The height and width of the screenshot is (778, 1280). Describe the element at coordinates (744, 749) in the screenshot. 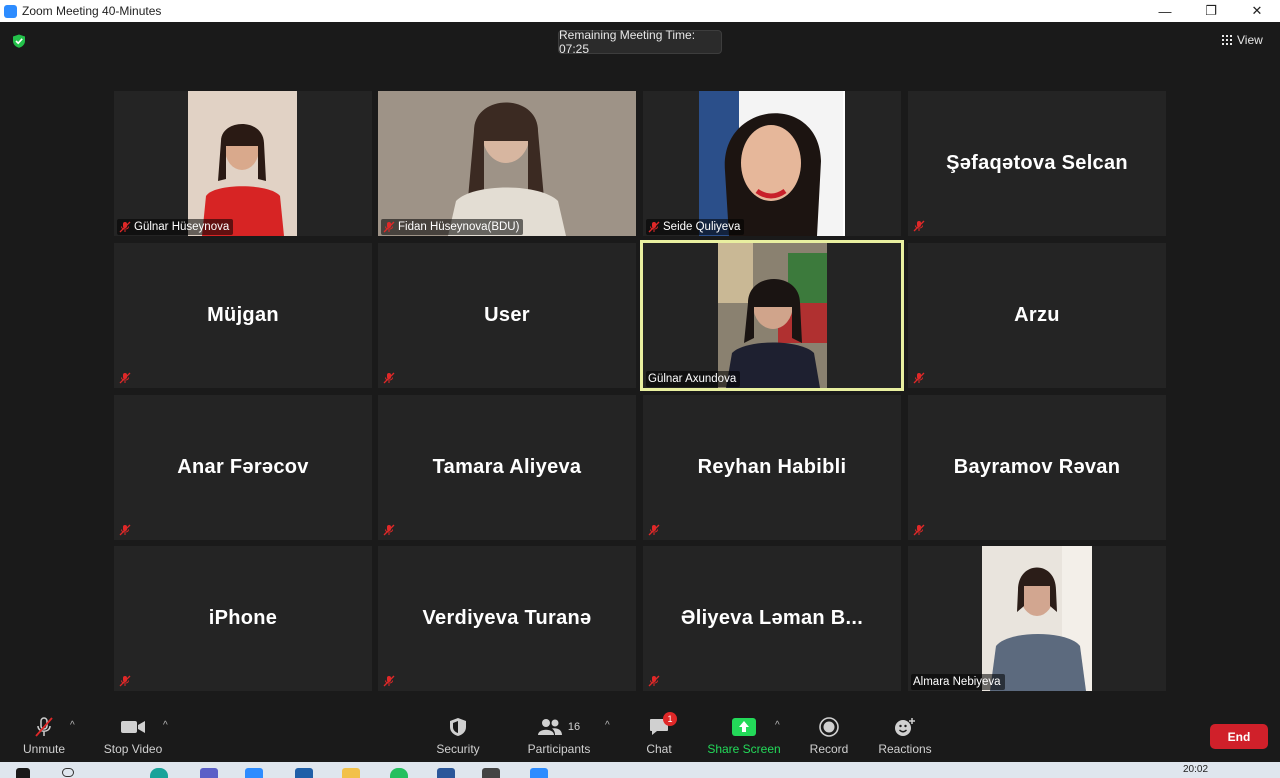

I see `share-screen-label: Share Screen` at that location.